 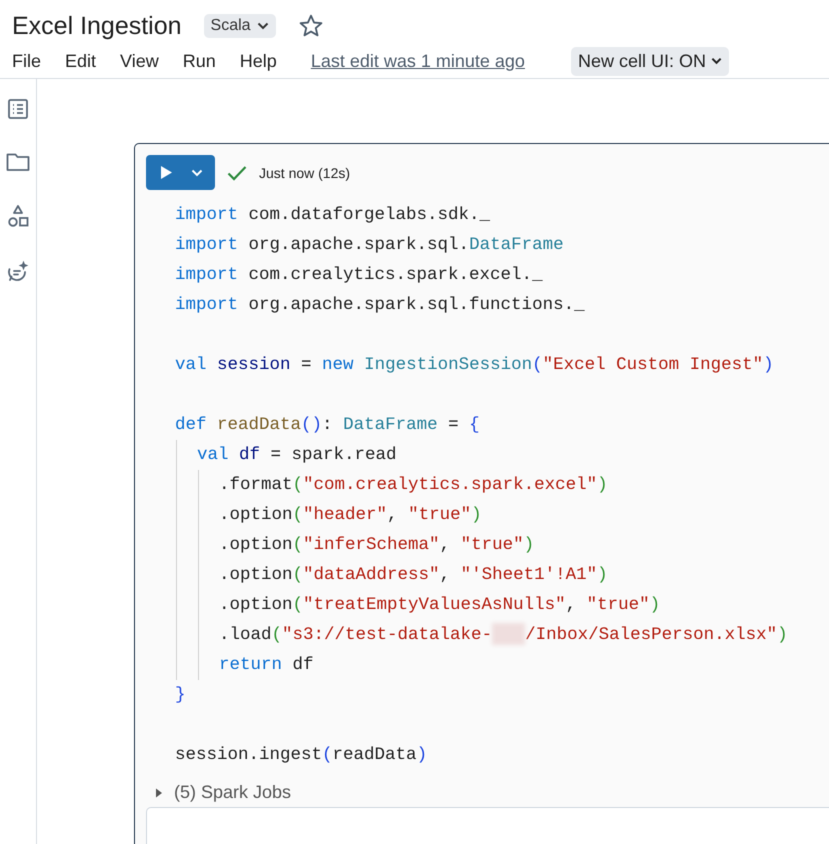 I want to click on spark-jobs-toggle: (5) Spark Jobs, so click(x=487, y=786).